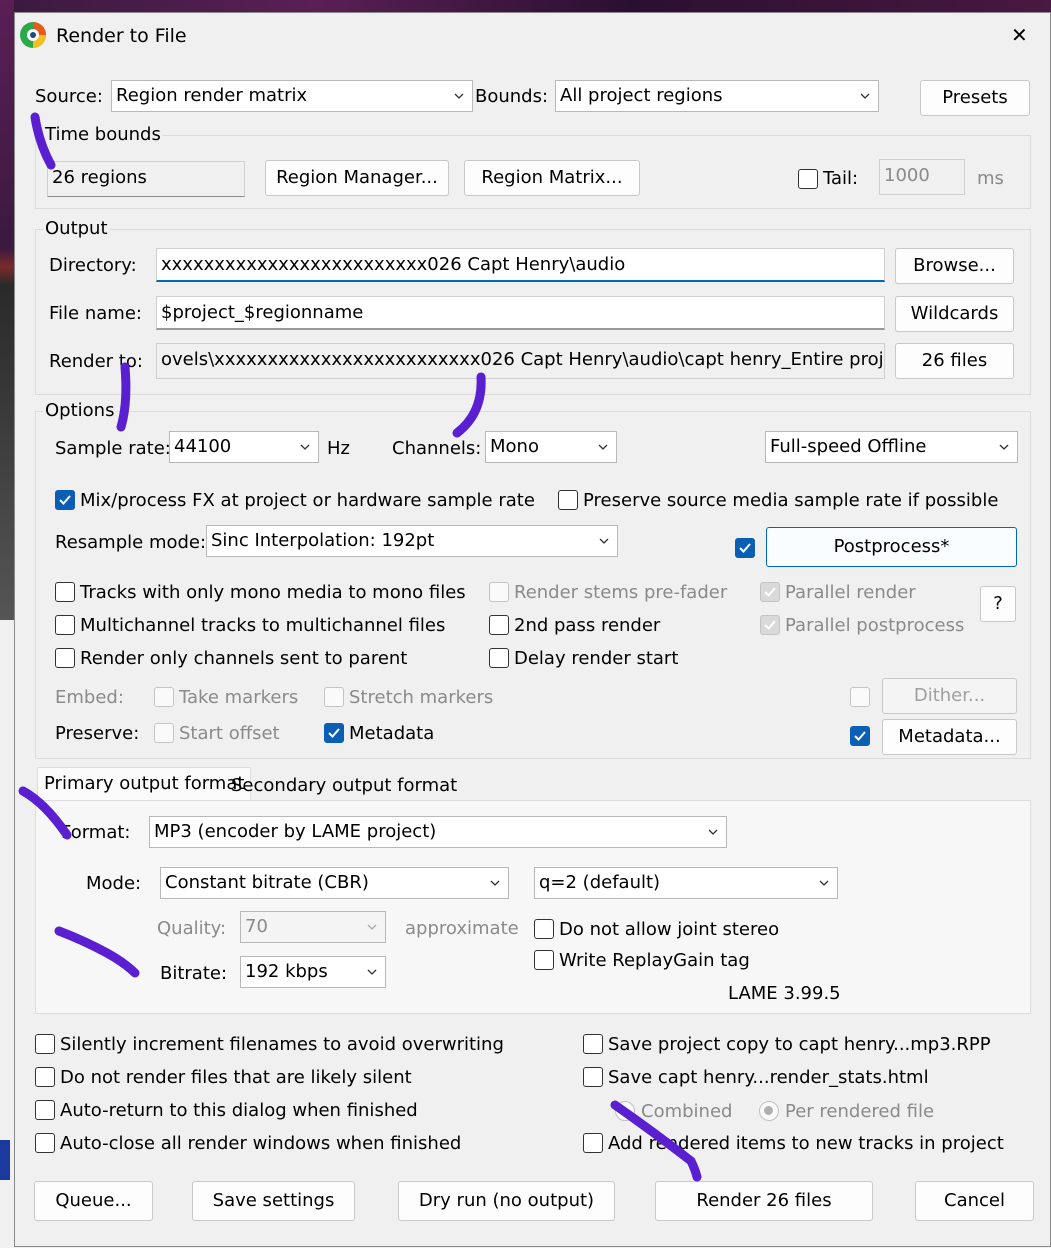 The height and width of the screenshot is (1248, 1051). I want to click on cancel-button: Cancel, so click(974, 1201).